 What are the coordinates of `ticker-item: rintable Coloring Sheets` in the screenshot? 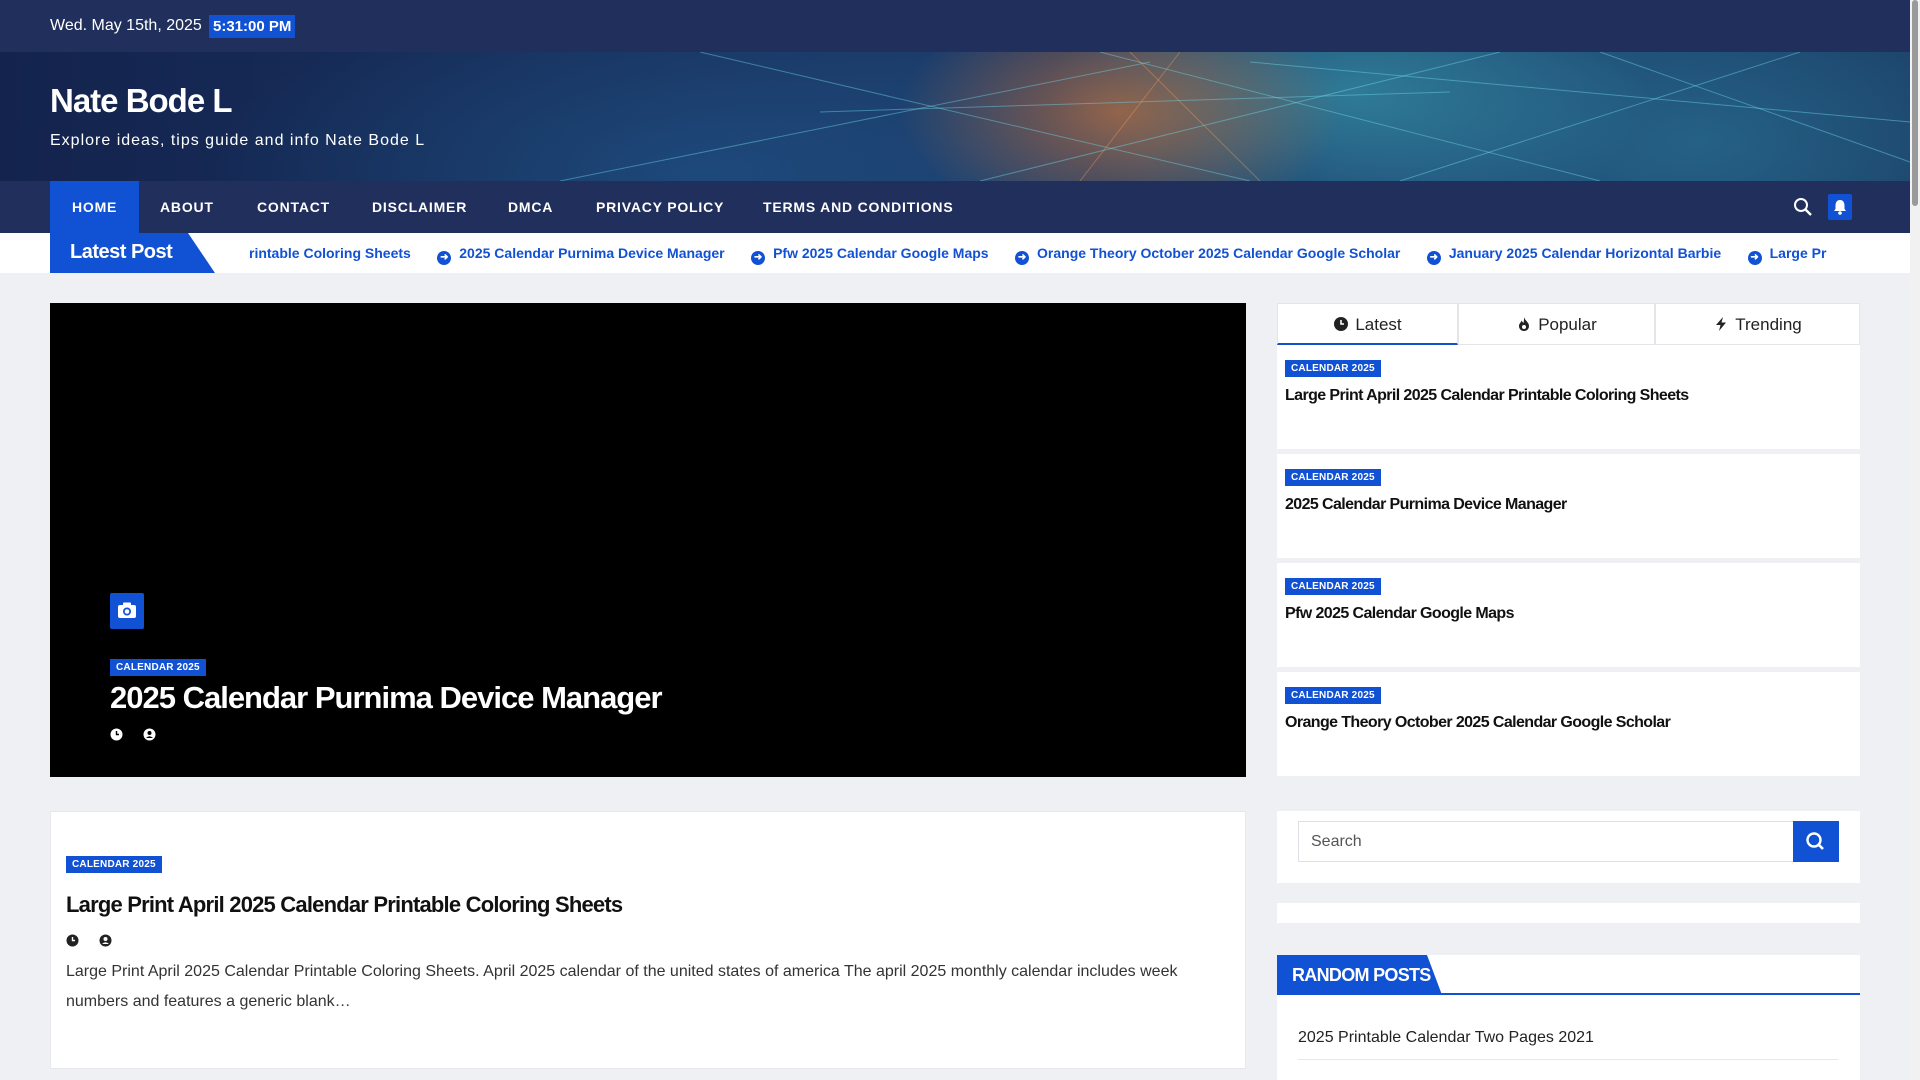 It's located at (330, 253).